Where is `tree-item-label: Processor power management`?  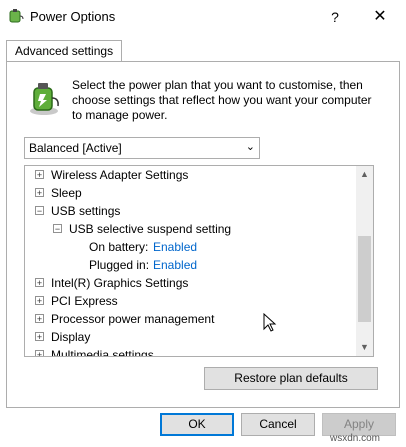 tree-item-label: Processor power management is located at coordinates (133, 319).